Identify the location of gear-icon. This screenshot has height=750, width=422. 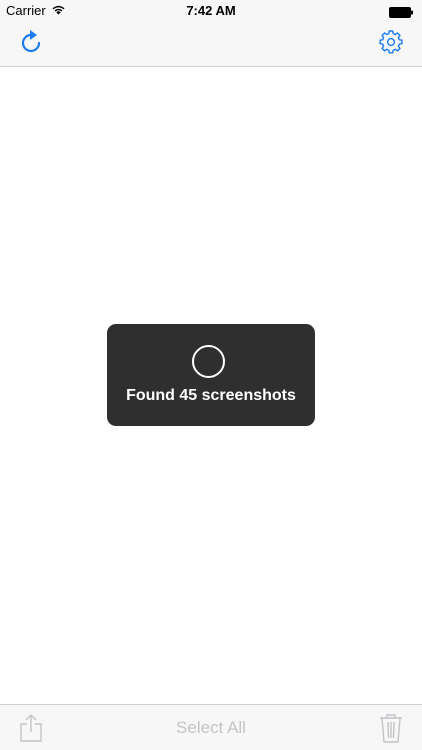
(391, 44).